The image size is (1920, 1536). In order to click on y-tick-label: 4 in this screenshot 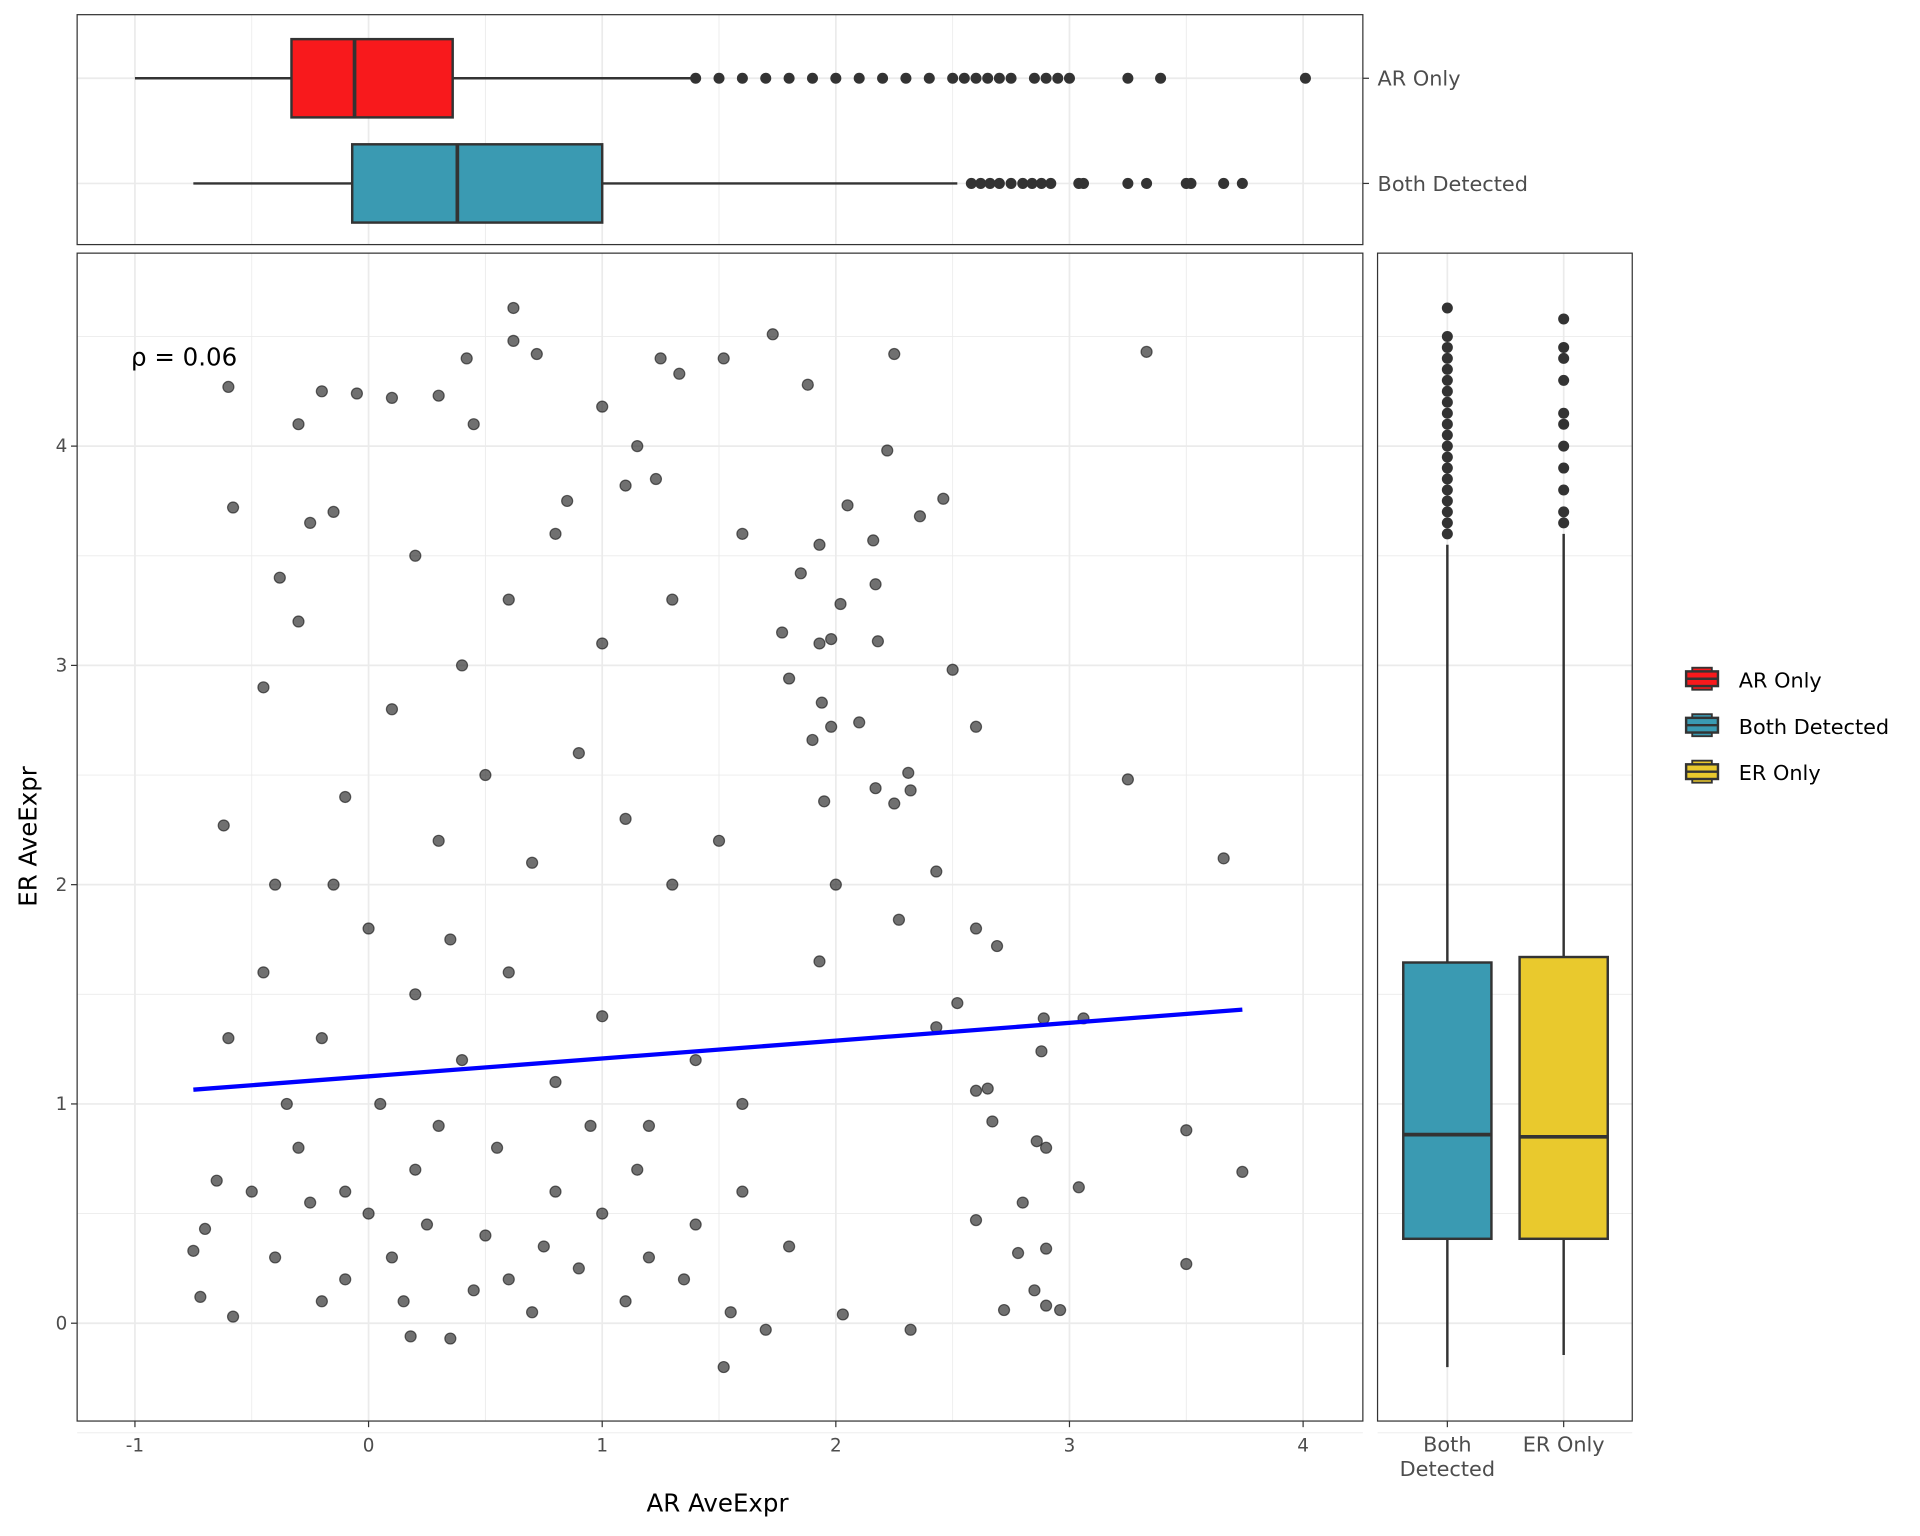, I will do `click(62, 446)`.